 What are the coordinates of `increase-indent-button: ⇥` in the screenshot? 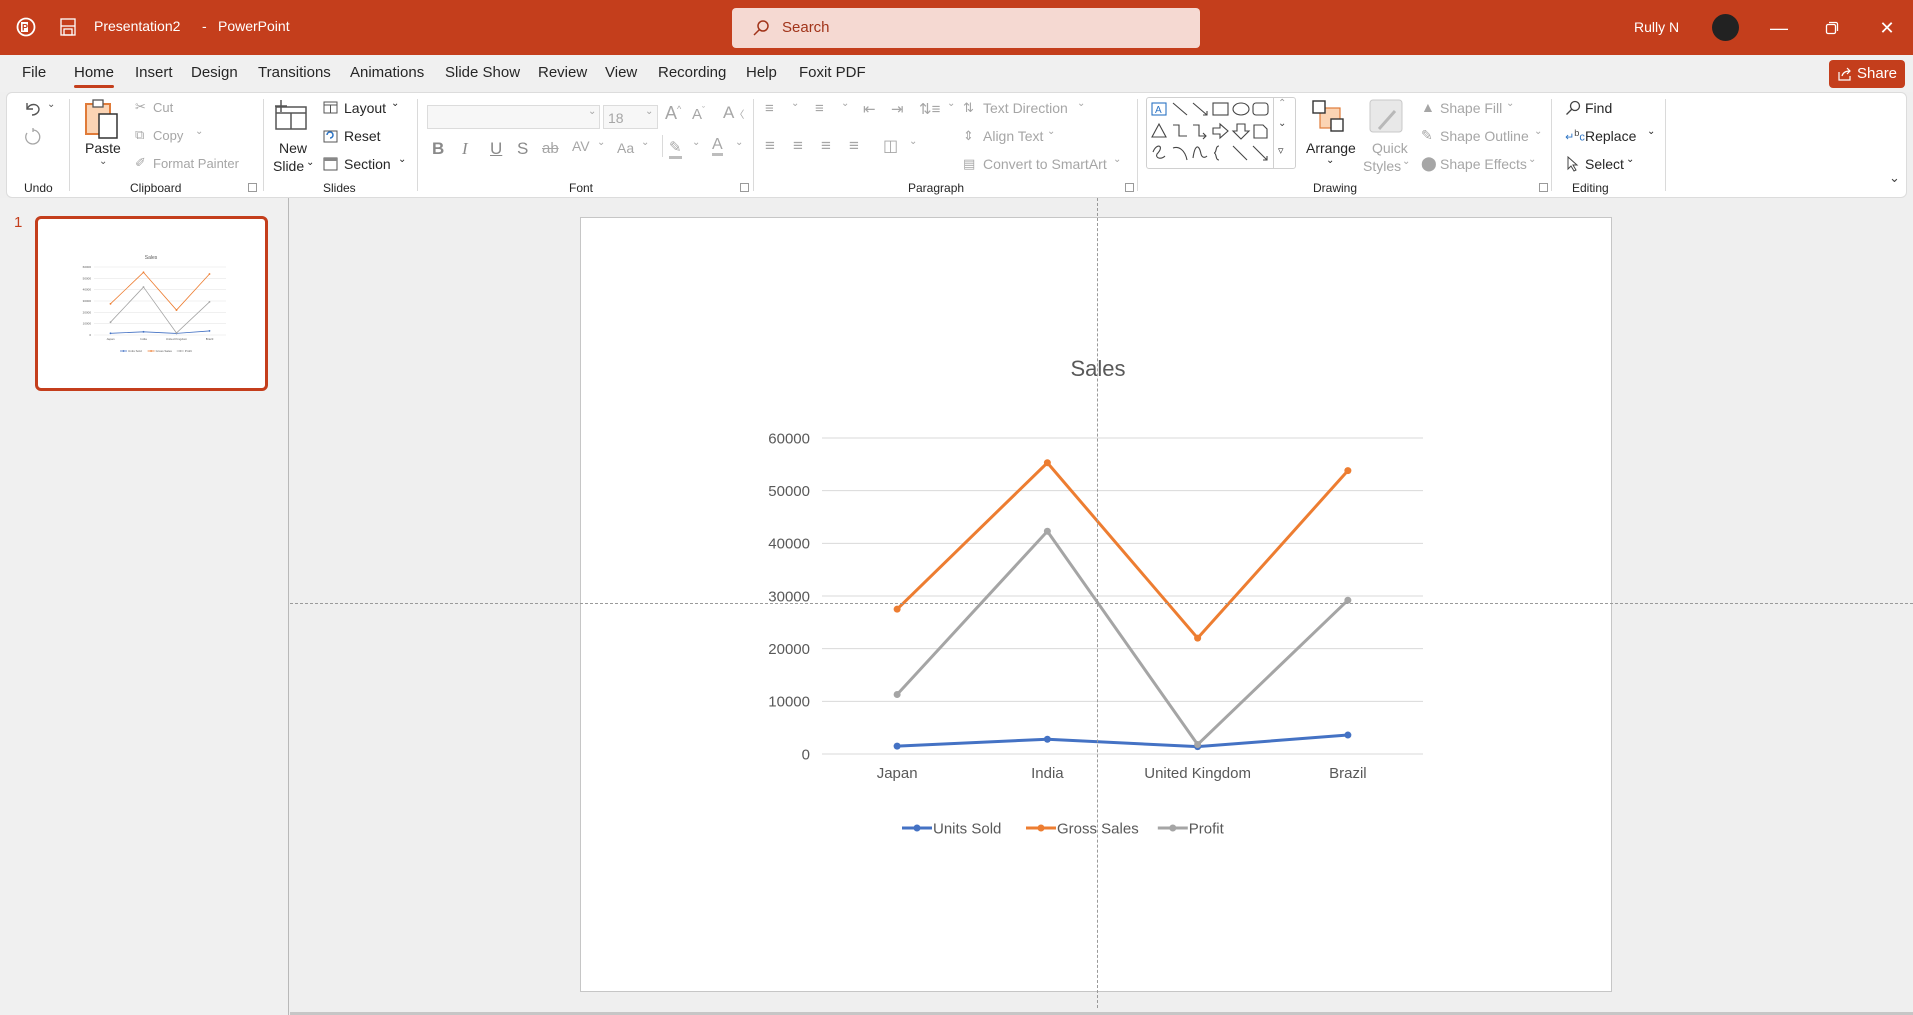 It's located at (897, 109).